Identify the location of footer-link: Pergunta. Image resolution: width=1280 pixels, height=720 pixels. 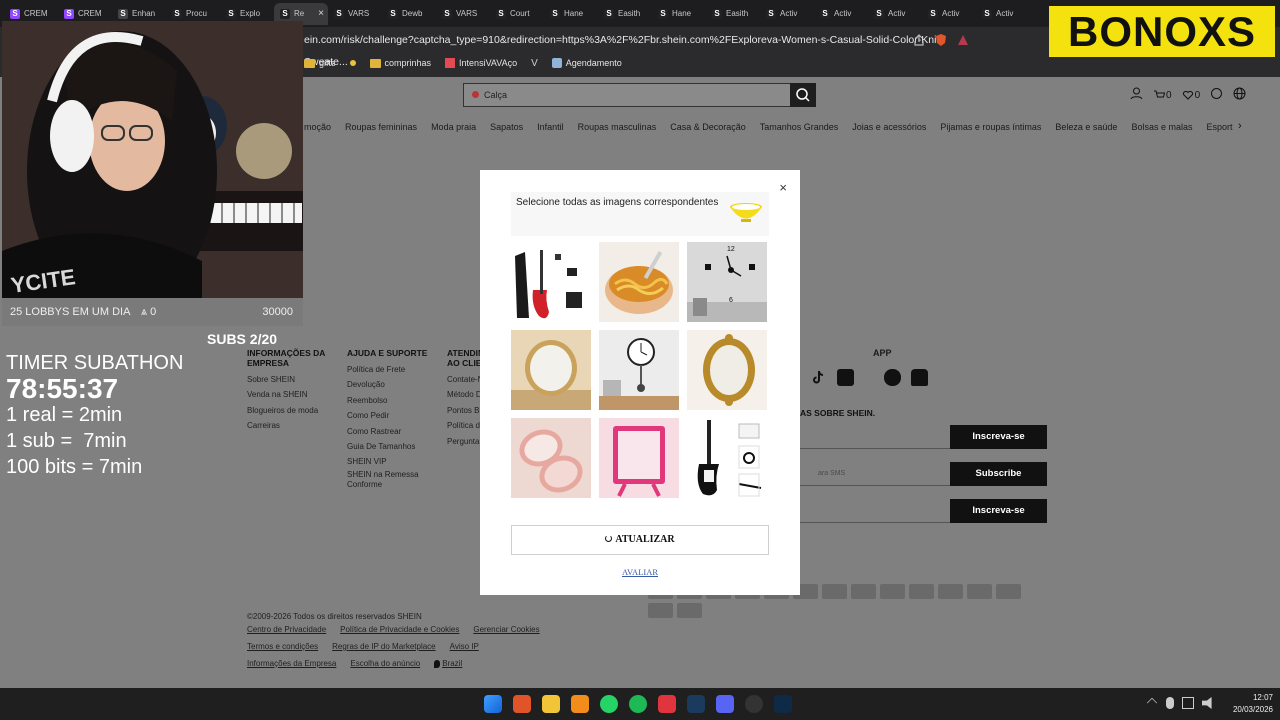
(463, 441).